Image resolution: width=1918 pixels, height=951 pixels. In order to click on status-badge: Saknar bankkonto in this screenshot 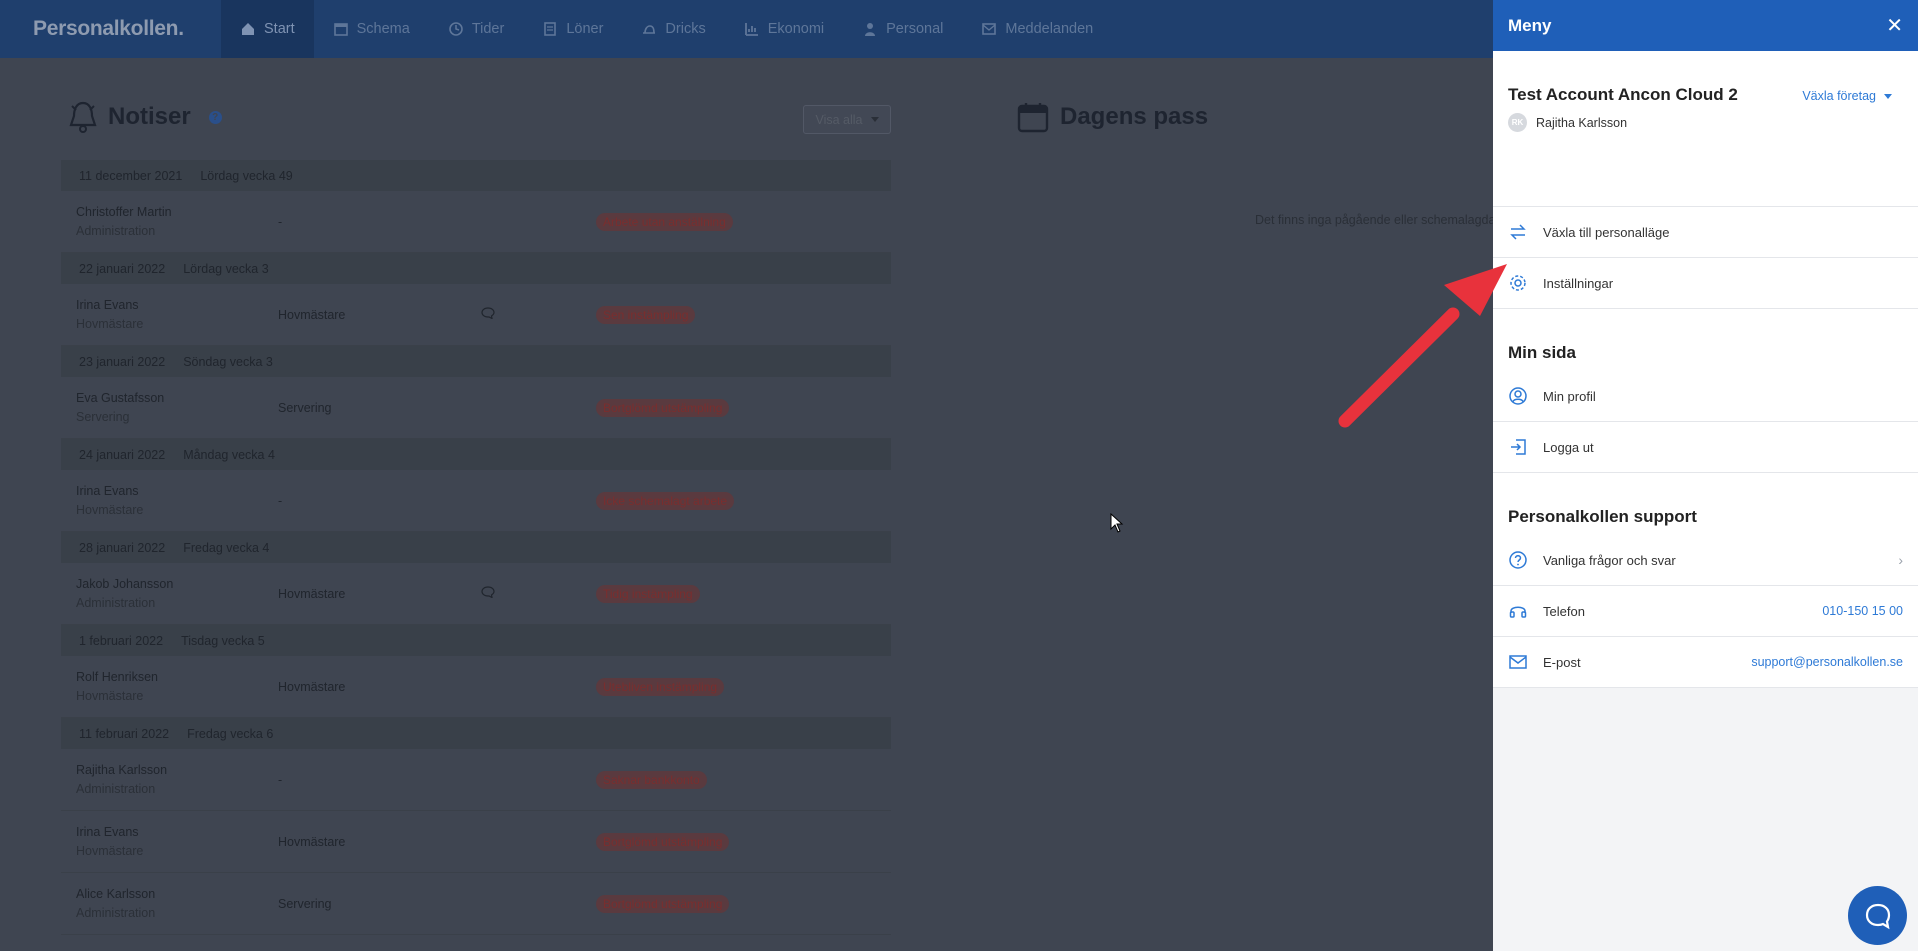, I will do `click(651, 779)`.